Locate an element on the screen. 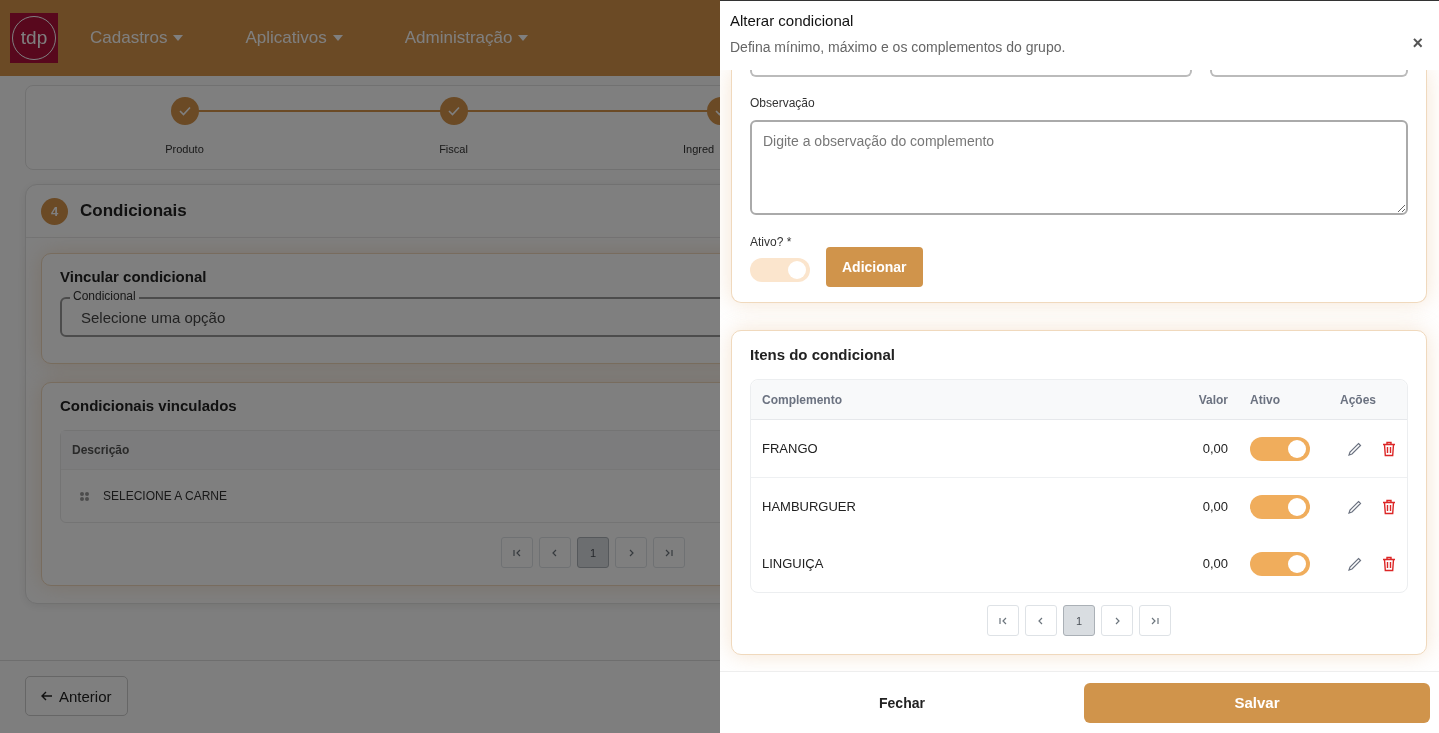  column-header: Descrição is located at coordinates (101, 450).